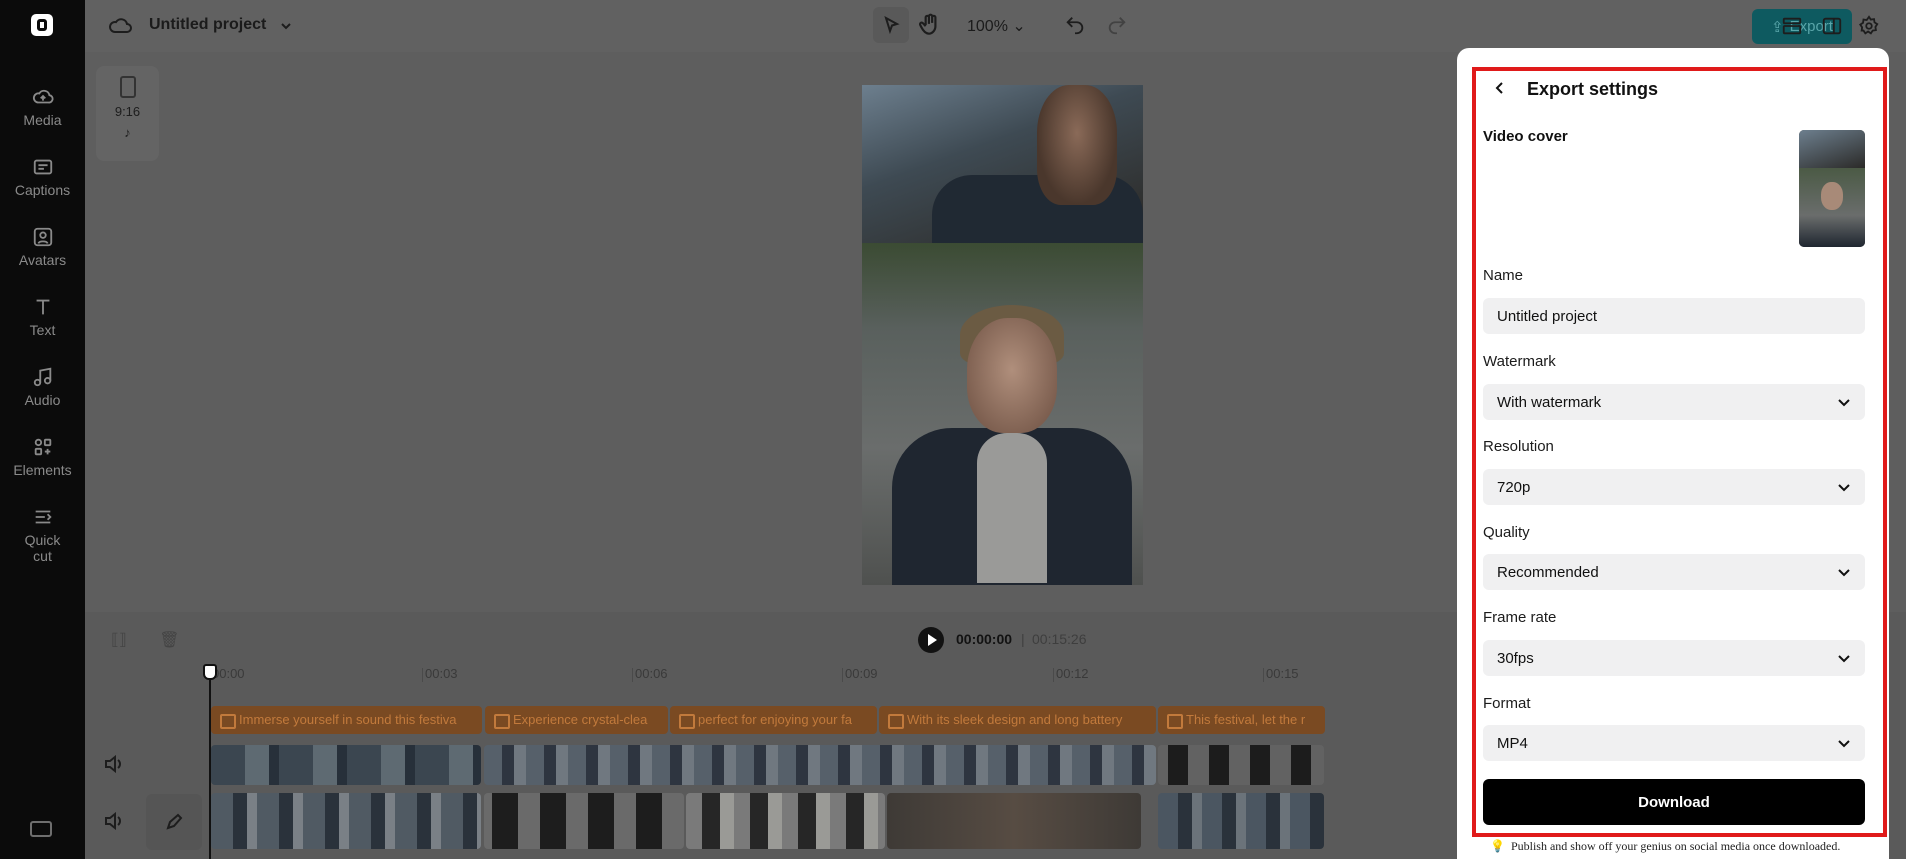 This screenshot has height=859, width=1906. What do you see at coordinates (773, 720) in the screenshot?
I see `caption-clip: perfect for enjoying your fa` at bounding box center [773, 720].